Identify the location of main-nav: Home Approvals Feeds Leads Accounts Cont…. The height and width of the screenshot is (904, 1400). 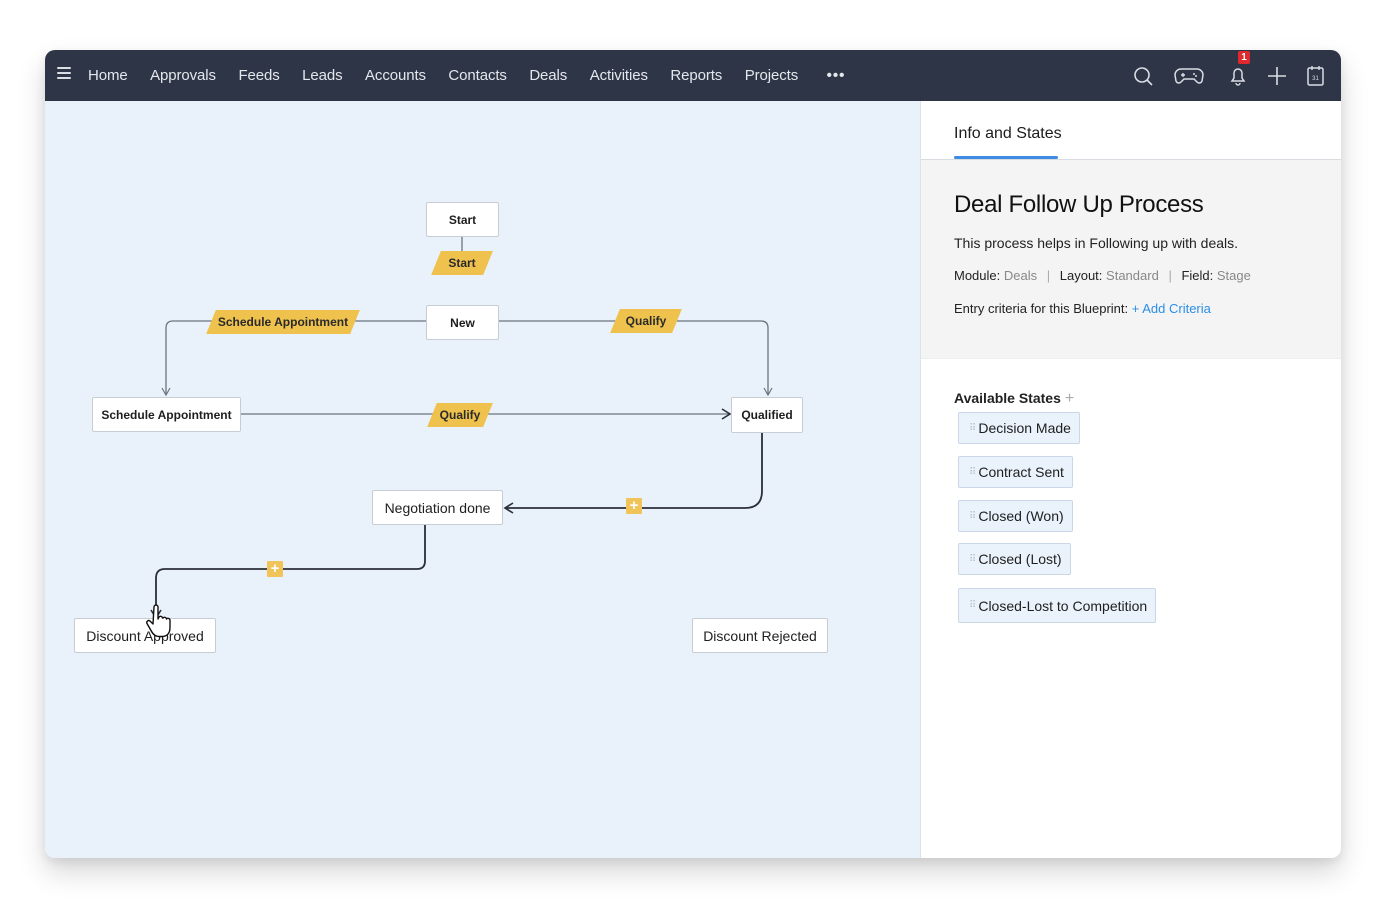
(478, 75).